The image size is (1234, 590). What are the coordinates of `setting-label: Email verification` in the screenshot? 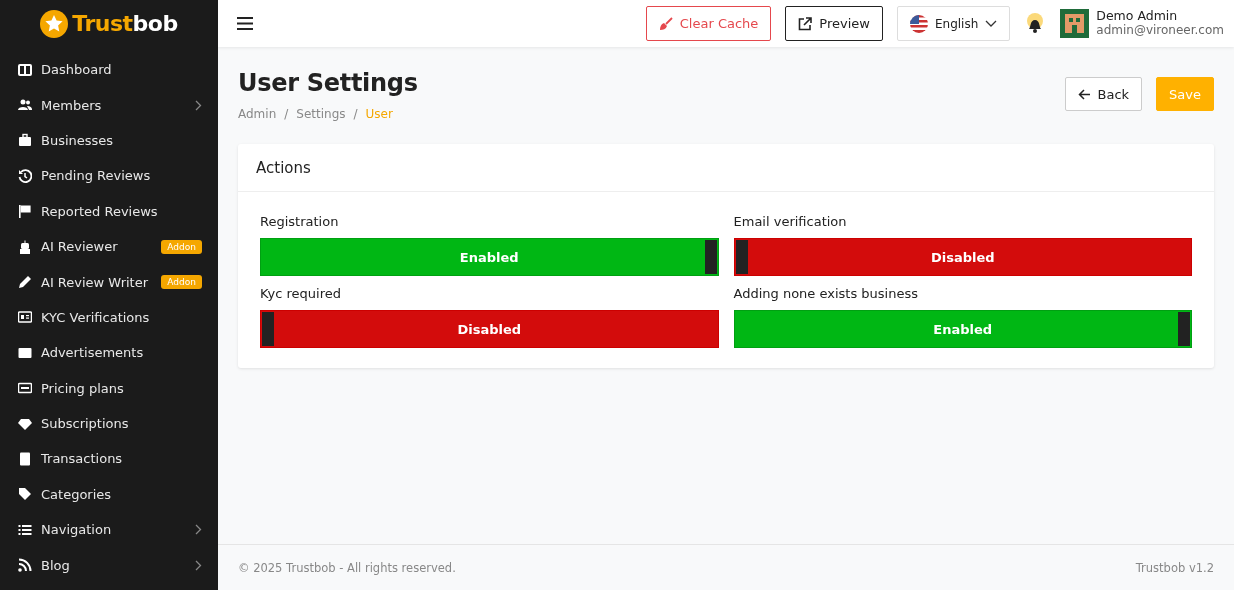 It's located at (790, 221).